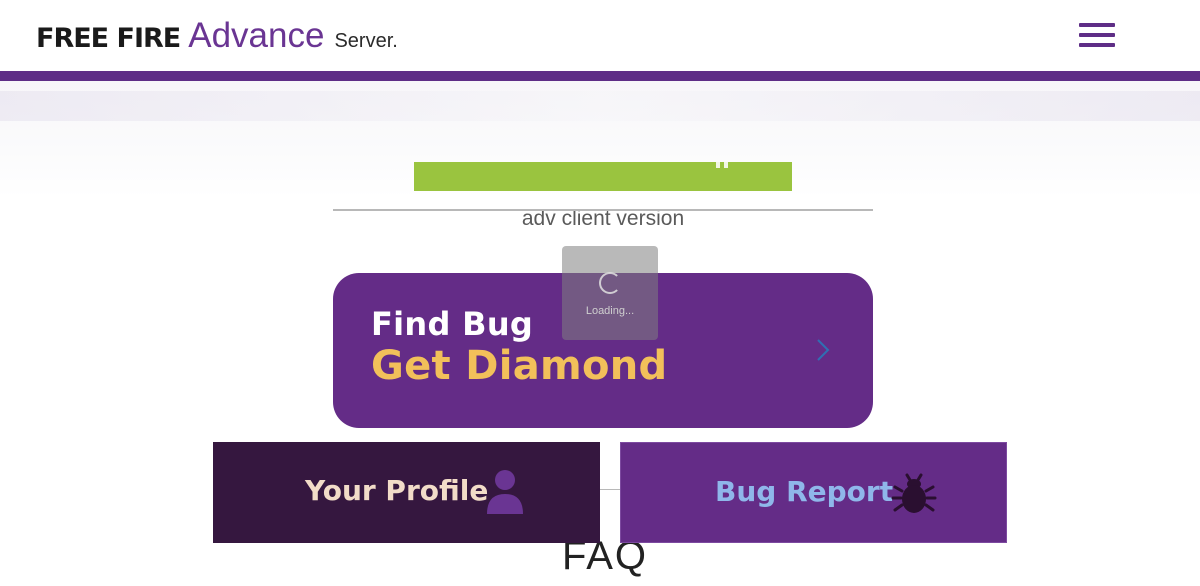 The image size is (1200, 586). I want to click on your-profile-label: Your Profile, so click(397, 490).